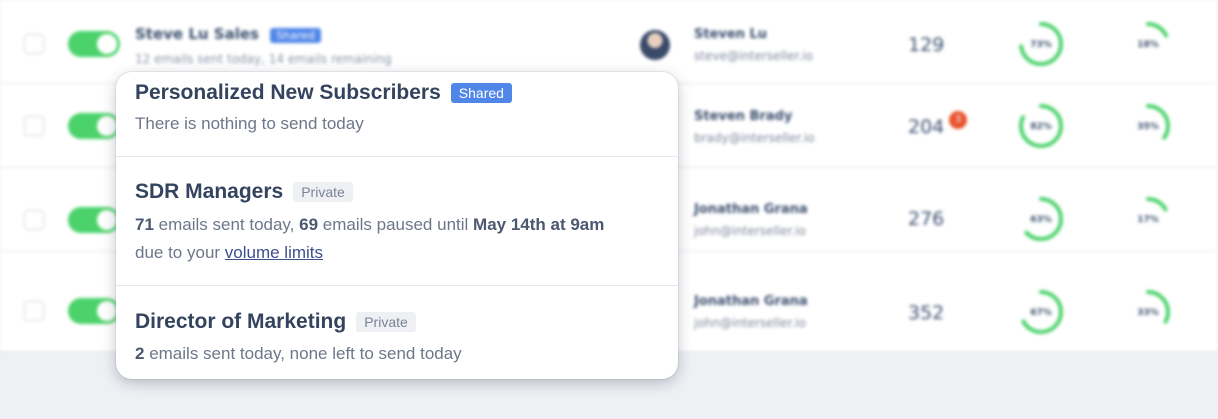 Image resolution: width=1218 pixels, height=419 pixels. Describe the element at coordinates (1148, 313) in the screenshot. I see `progress-ring-label: 33%` at that location.